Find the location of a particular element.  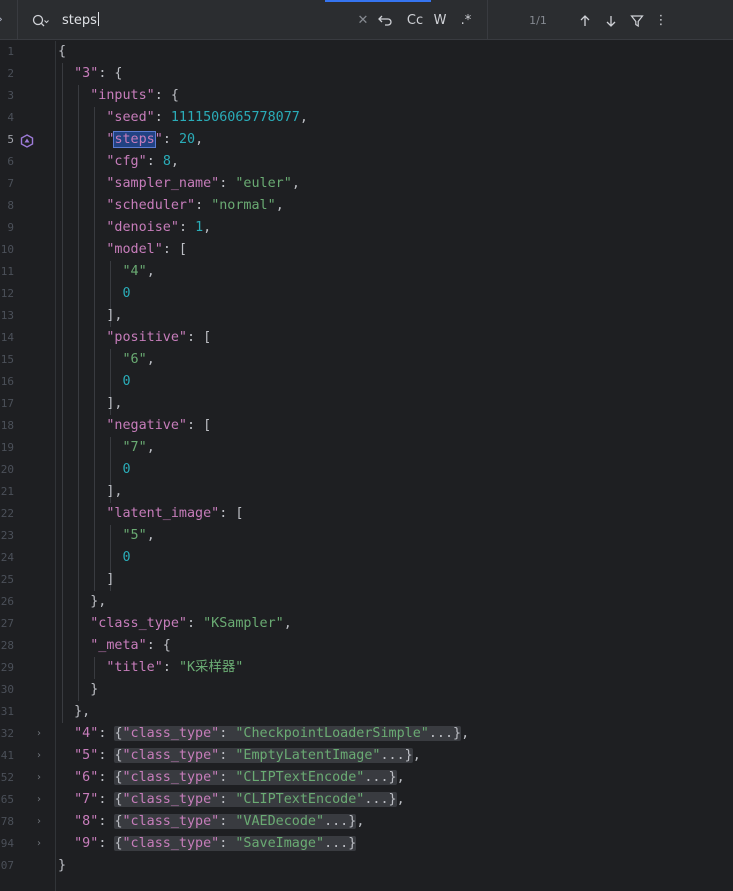

line-number: 22 is located at coordinates (7, 513).